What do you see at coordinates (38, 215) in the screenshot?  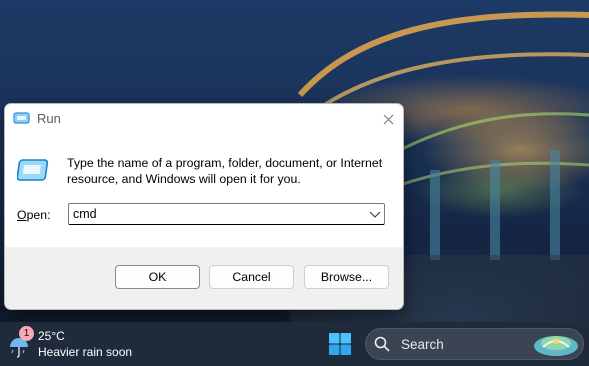 I see `open-label-text: pen:` at bounding box center [38, 215].